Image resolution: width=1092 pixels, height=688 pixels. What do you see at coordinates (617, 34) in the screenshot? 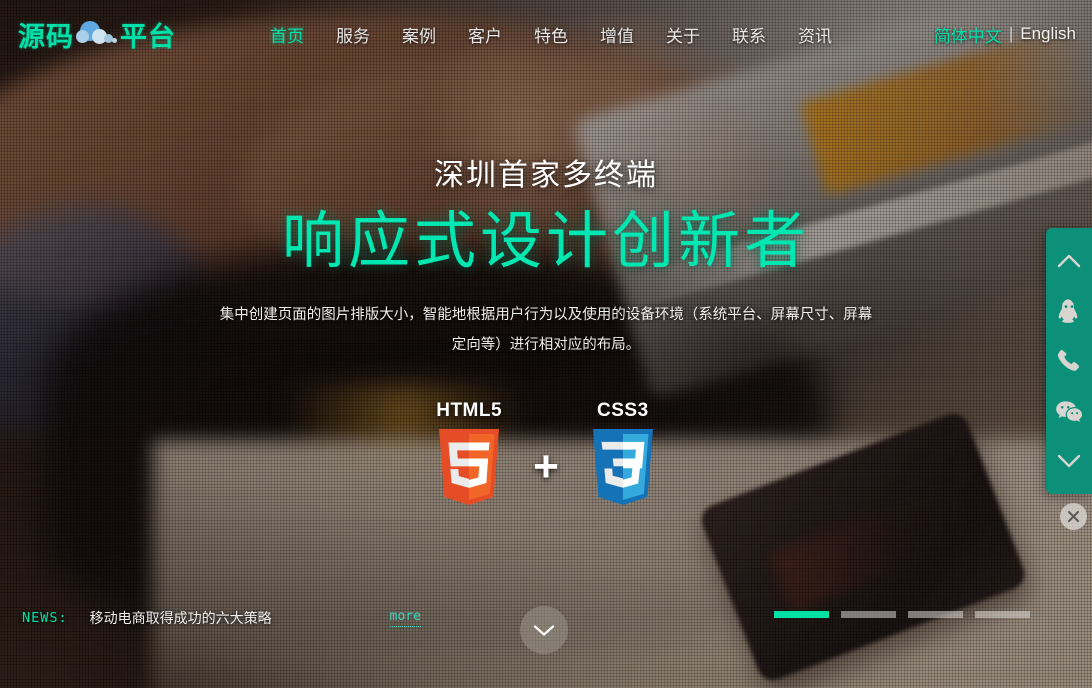
I see `nav-item-value: 增值` at bounding box center [617, 34].